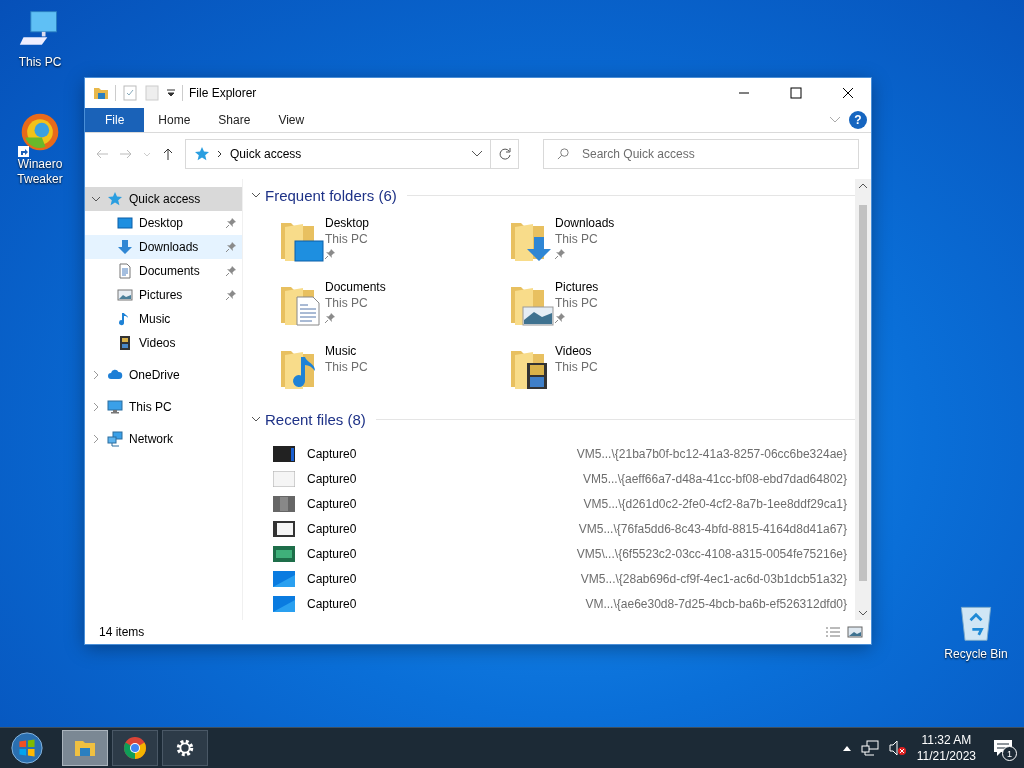  What do you see at coordinates (163, 319) in the screenshot?
I see `nav-item: Music` at bounding box center [163, 319].